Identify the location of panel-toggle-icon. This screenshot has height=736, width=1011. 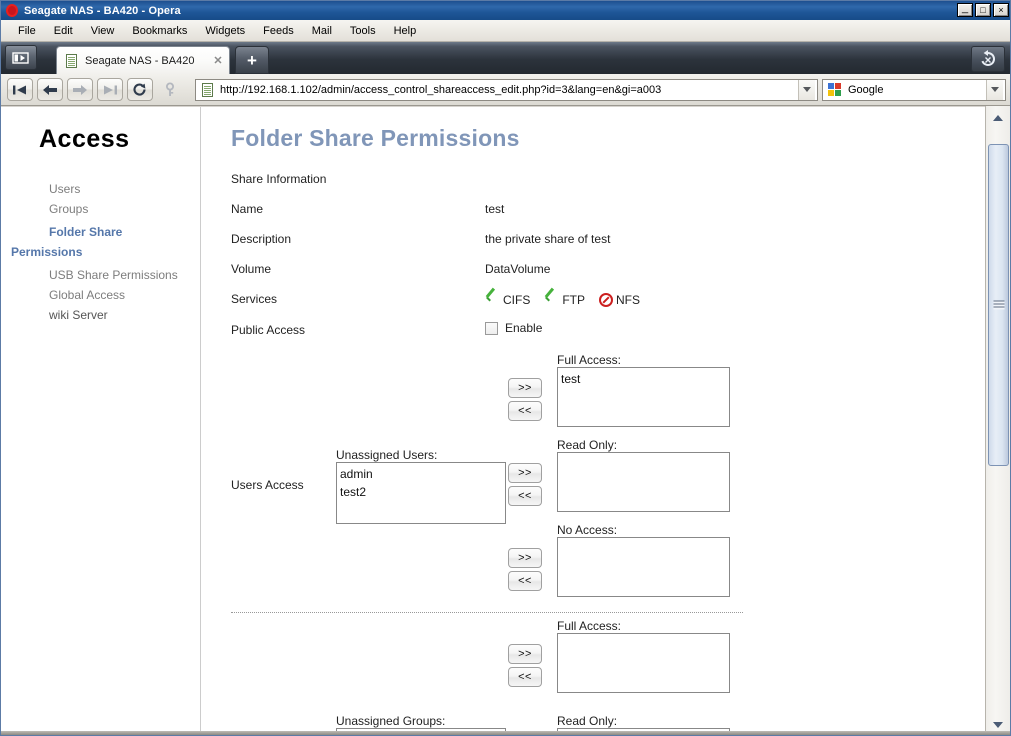
(21, 57).